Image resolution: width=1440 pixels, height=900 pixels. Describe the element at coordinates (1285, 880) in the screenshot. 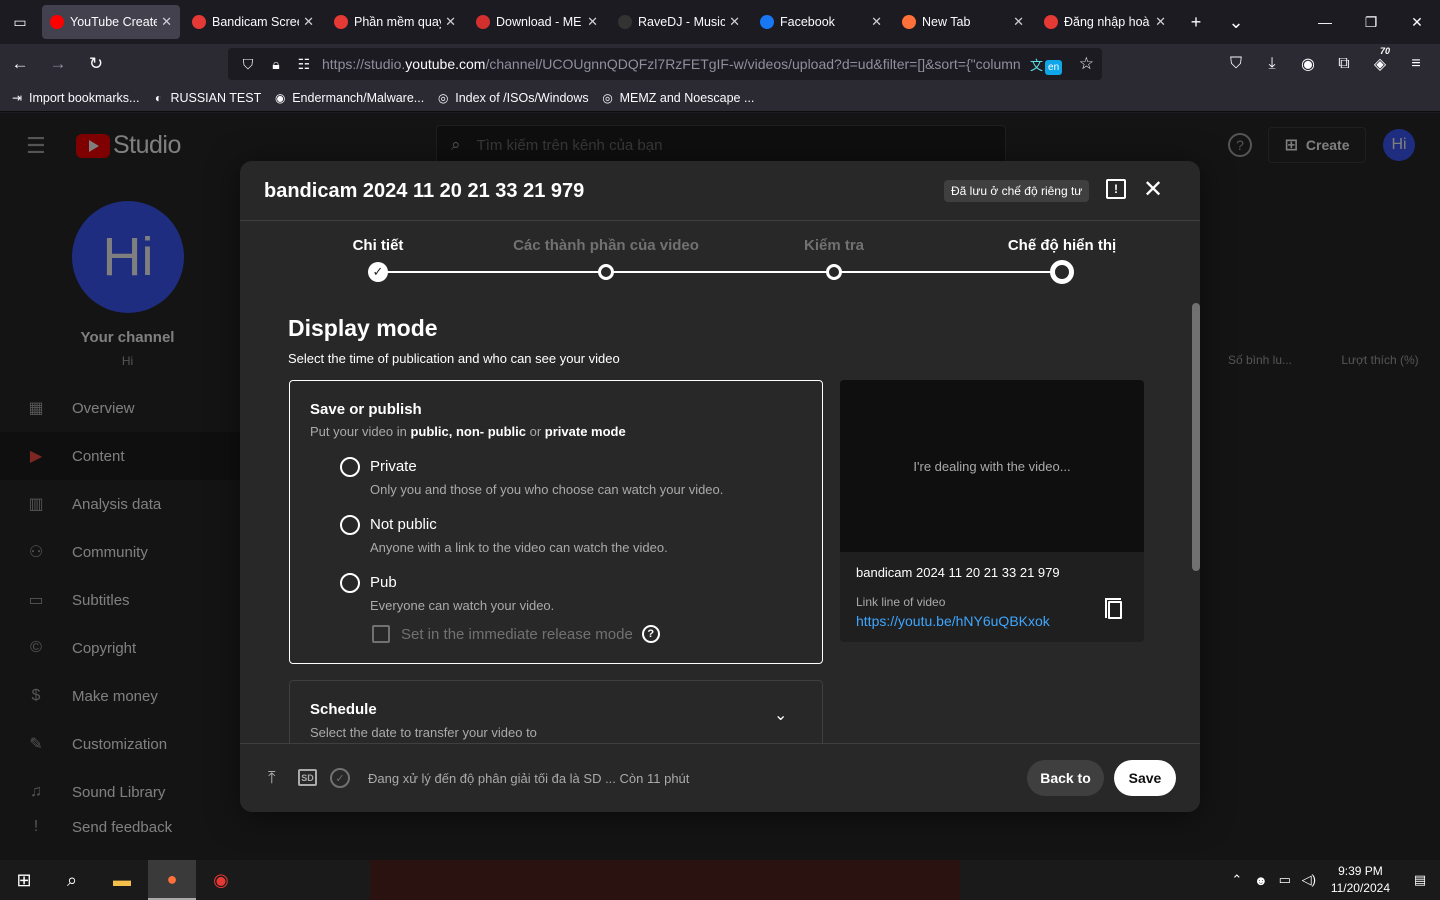

I see `network-icon: ▭` at that location.